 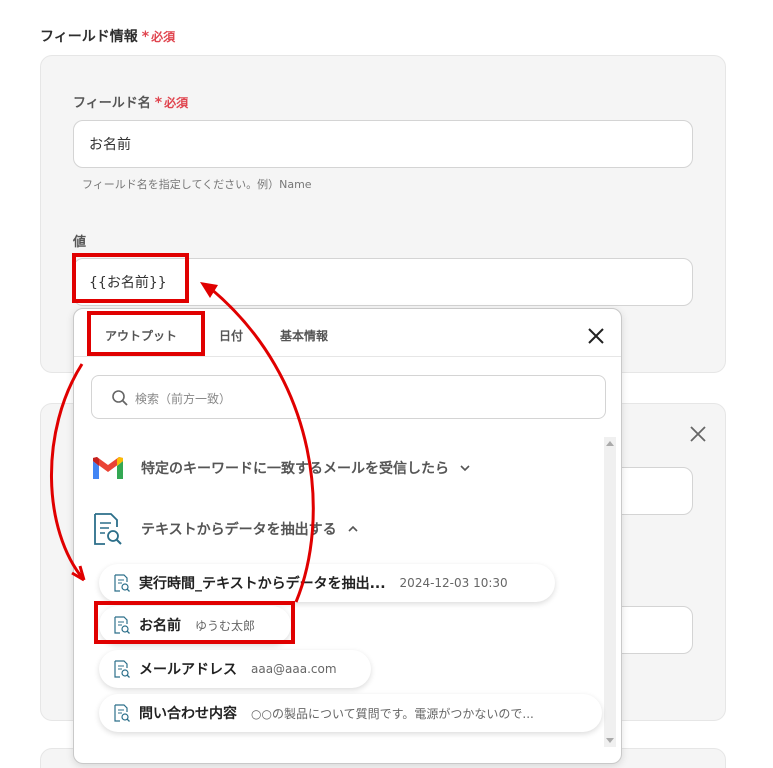 I want to click on field-name-label-text: フィールド名, so click(x=112, y=103).